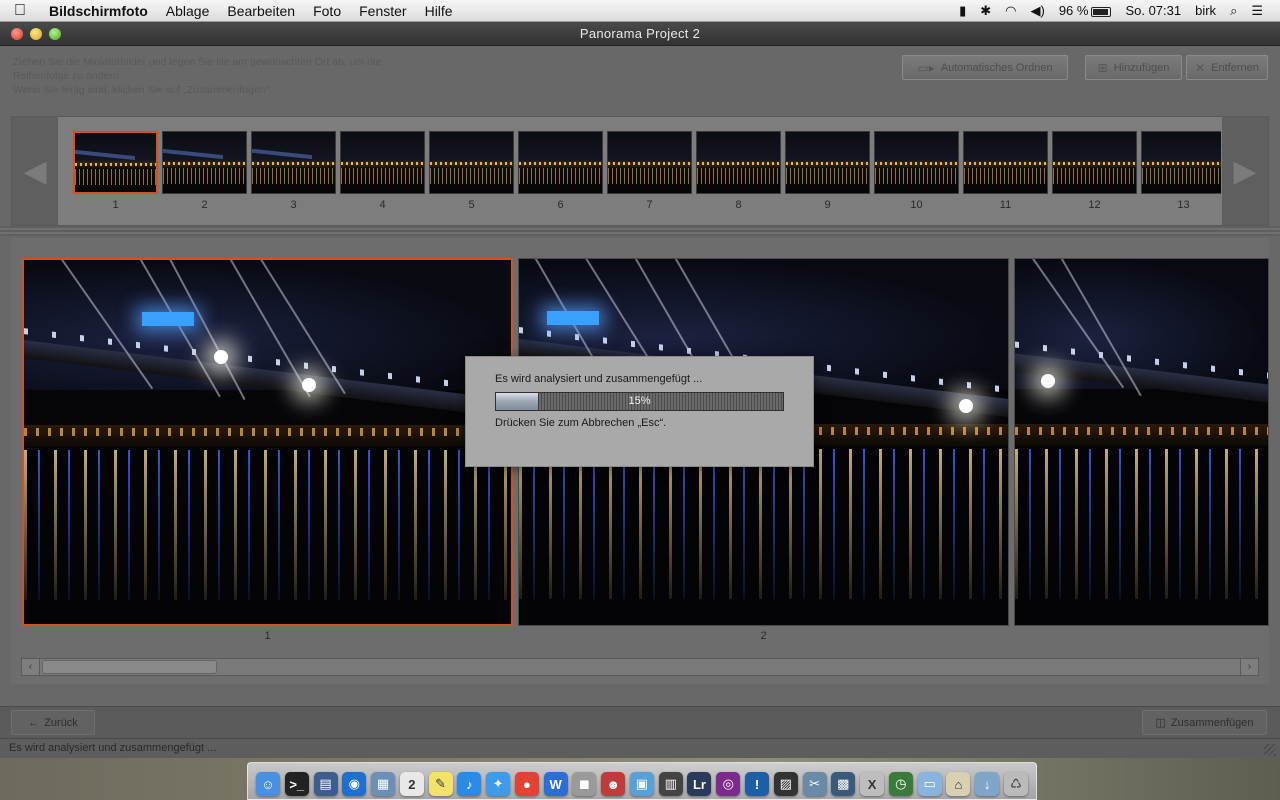 The height and width of the screenshot is (800, 1280). What do you see at coordinates (35, 171) in the screenshot?
I see `strip-scroll-left-button: ◀` at bounding box center [35, 171].